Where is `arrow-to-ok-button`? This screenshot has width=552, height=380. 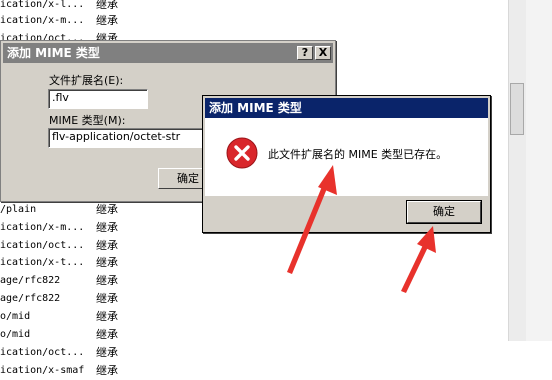
arrow-to-ok-button is located at coordinates (418, 259).